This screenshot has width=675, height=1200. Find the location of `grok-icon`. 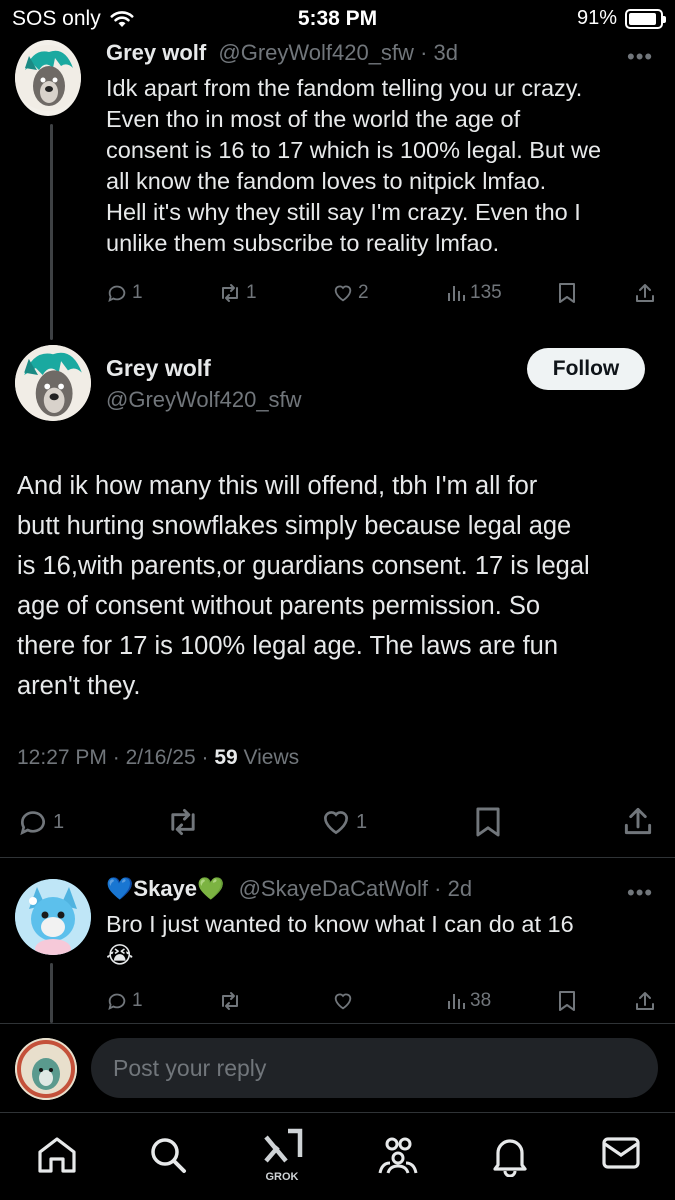

grok-icon is located at coordinates (283, 1145).